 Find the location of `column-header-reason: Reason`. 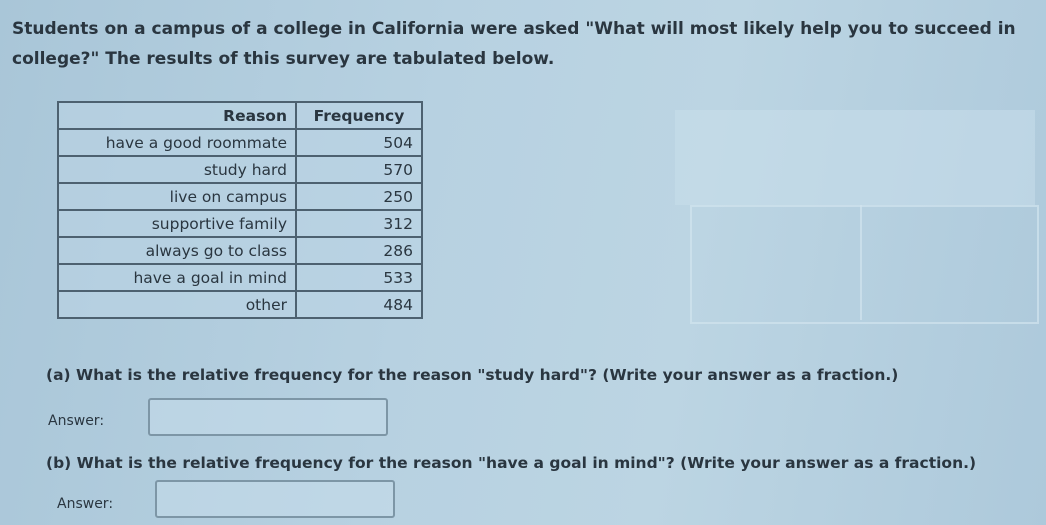

column-header-reason: Reason is located at coordinates (177, 115).